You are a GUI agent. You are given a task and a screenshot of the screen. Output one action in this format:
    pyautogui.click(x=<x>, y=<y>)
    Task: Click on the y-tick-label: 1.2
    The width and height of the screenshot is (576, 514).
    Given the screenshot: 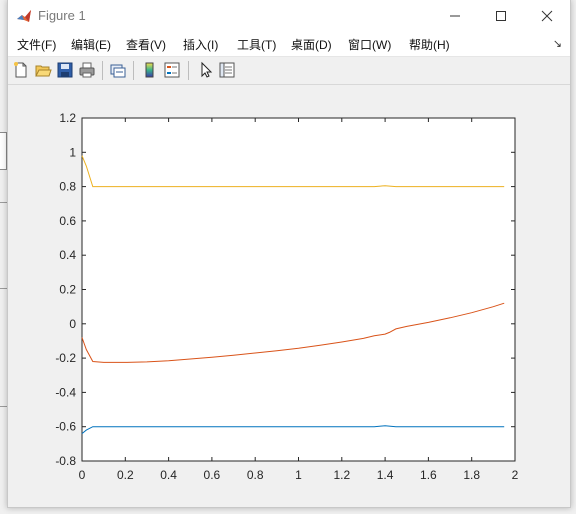 What is the action you would take?
    pyautogui.click(x=67, y=118)
    